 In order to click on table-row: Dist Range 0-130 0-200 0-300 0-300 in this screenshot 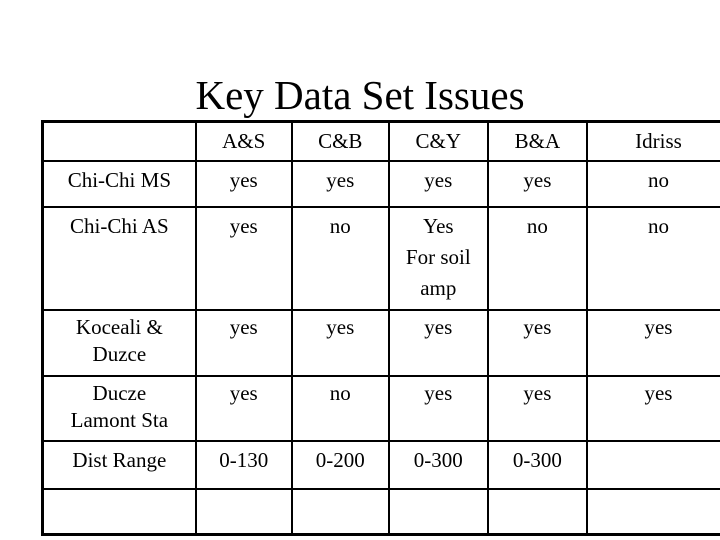, I will do `click(380, 465)`.